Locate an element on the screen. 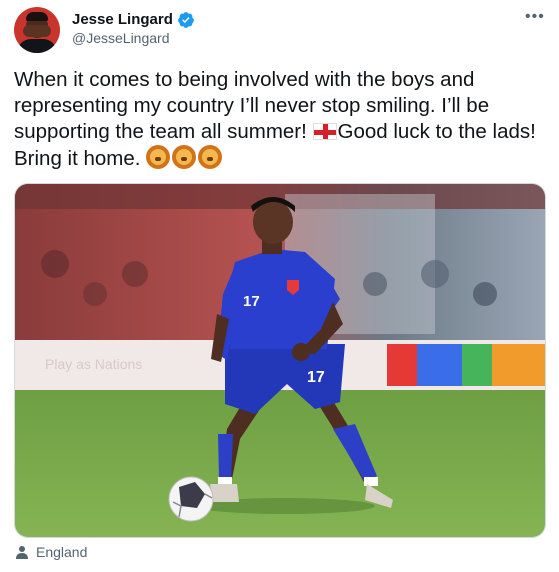 The height and width of the screenshot is (572, 559). verified-badge-icon is located at coordinates (186, 19).